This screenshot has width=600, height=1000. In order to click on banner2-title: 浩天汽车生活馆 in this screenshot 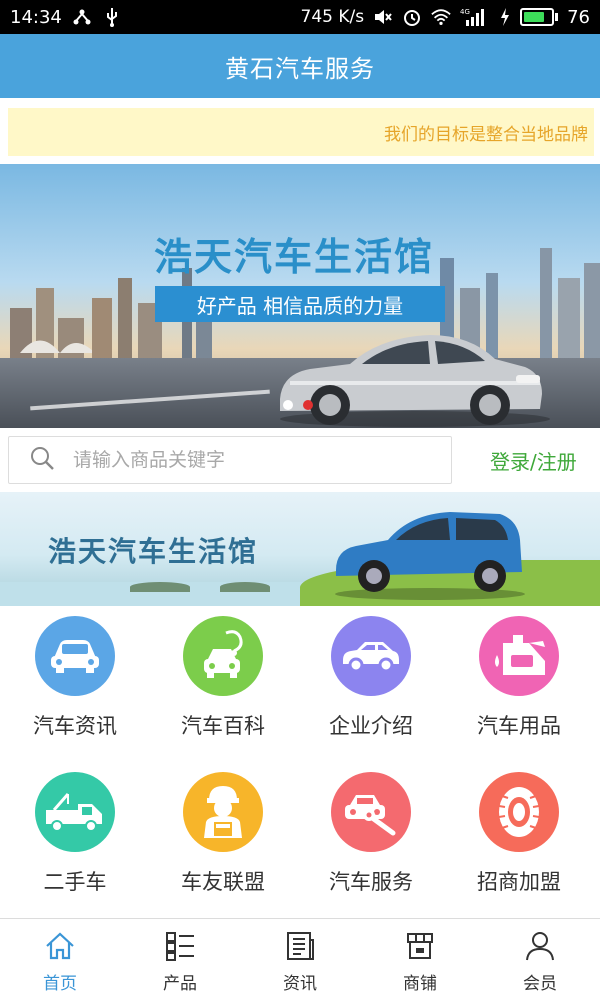, I will do `click(153, 551)`.